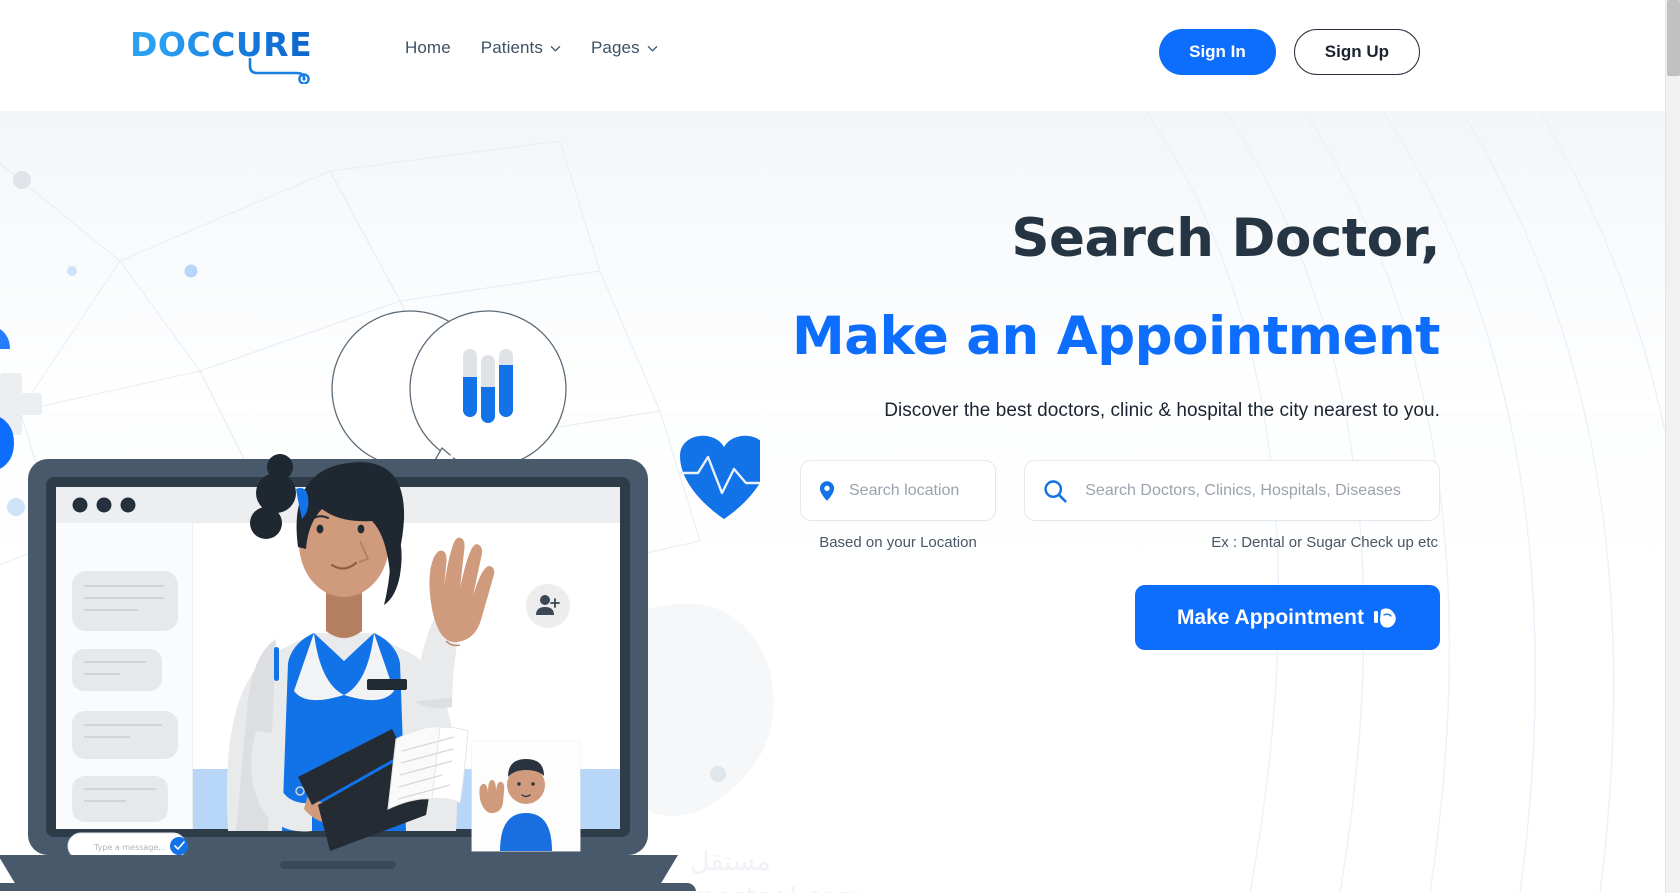 The height and width of the screenshot is (893, 1680). I want to click on hero-heading-line1: Search Doctor,, so click(1225, 238).